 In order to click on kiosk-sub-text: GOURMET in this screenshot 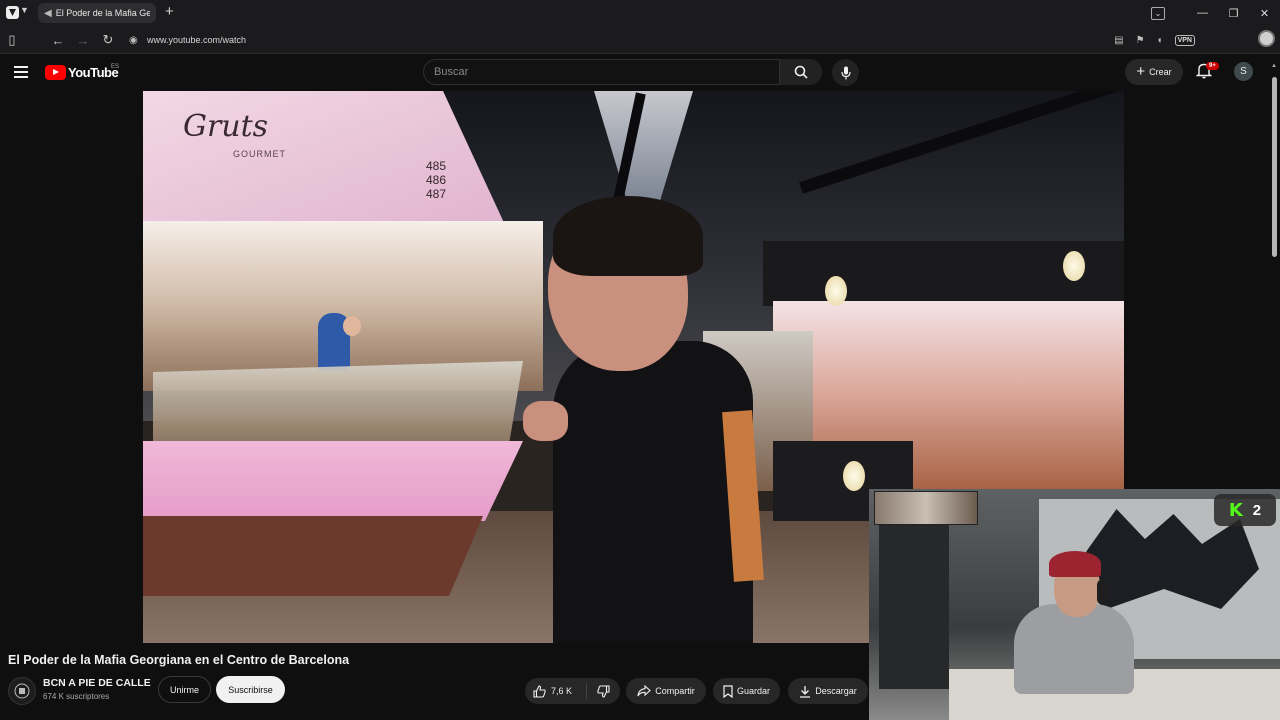, I will do `click(259, 154)`.